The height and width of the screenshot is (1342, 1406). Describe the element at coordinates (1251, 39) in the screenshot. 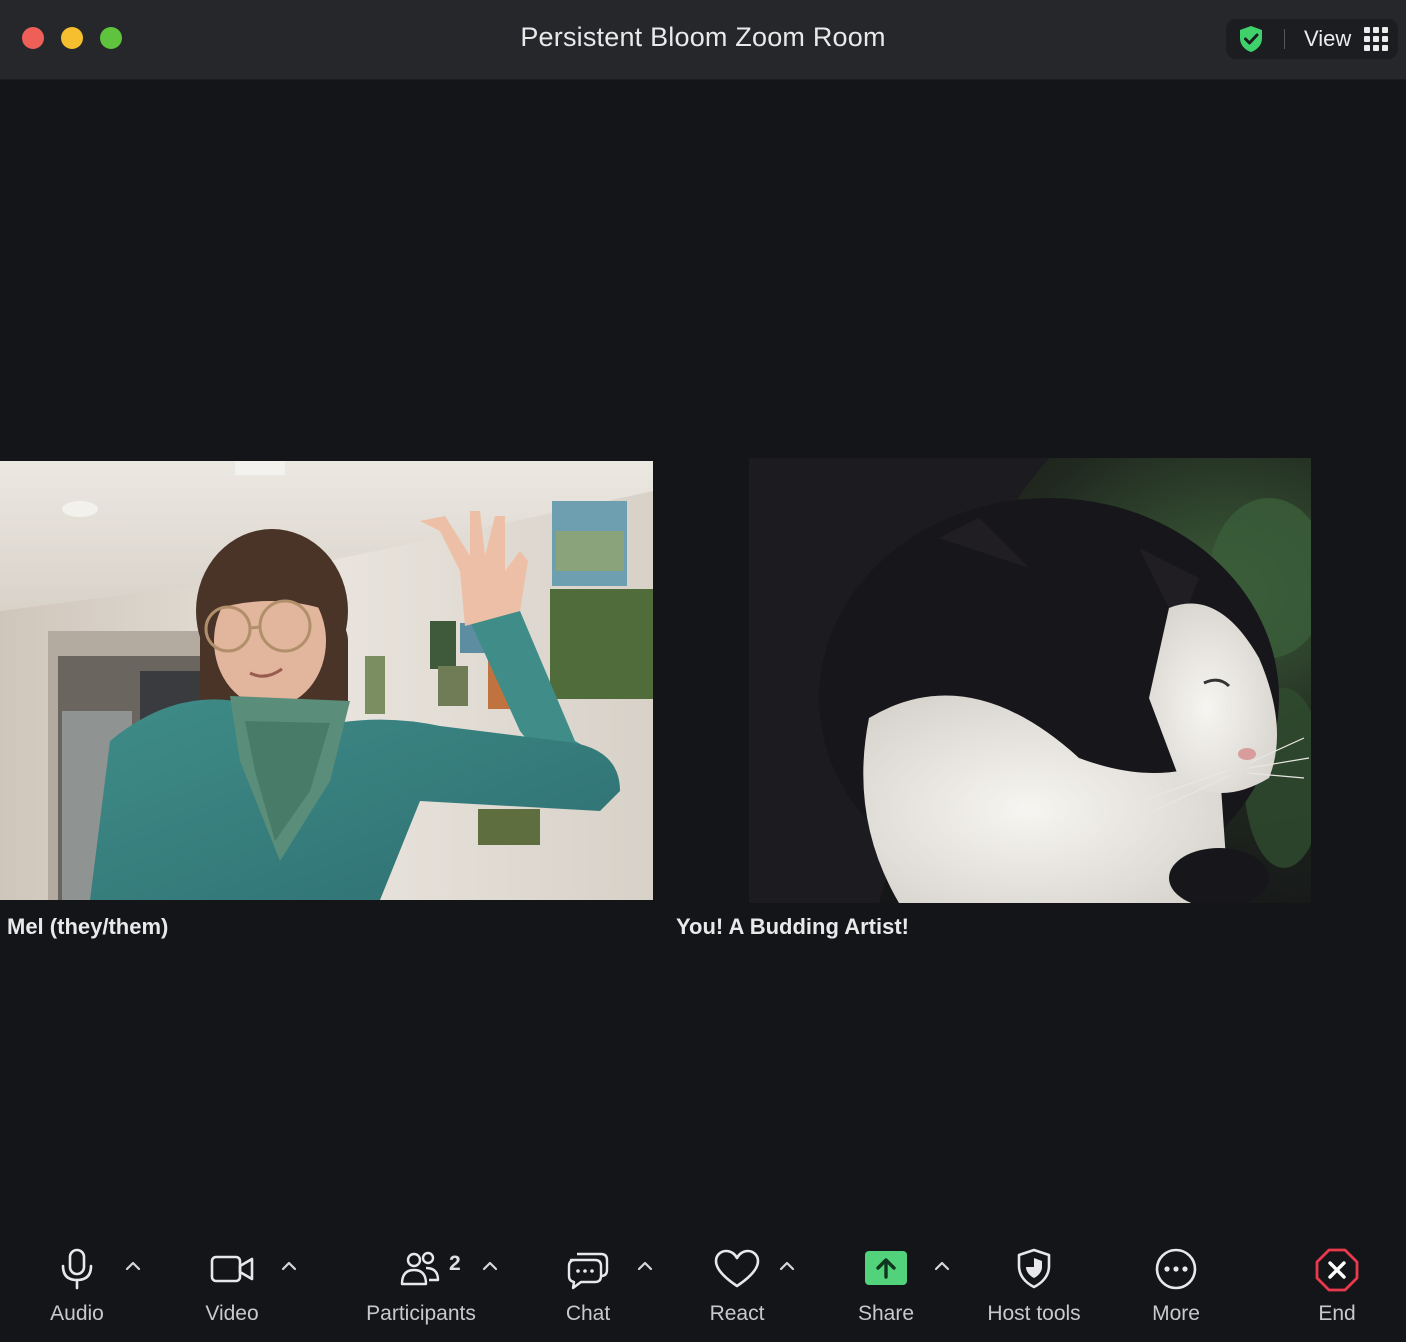

I see `security-shield-icon` at that location.